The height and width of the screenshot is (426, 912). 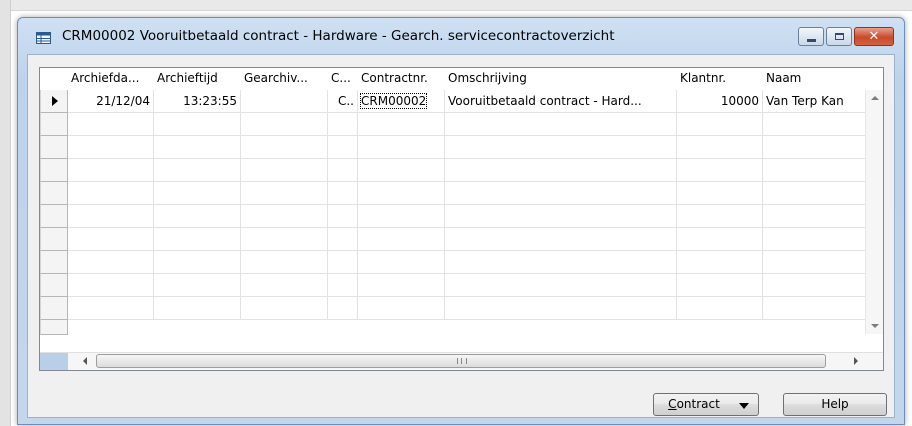 I want to click on cell-contractnr: CRM00002, so click(x=401, y=101).